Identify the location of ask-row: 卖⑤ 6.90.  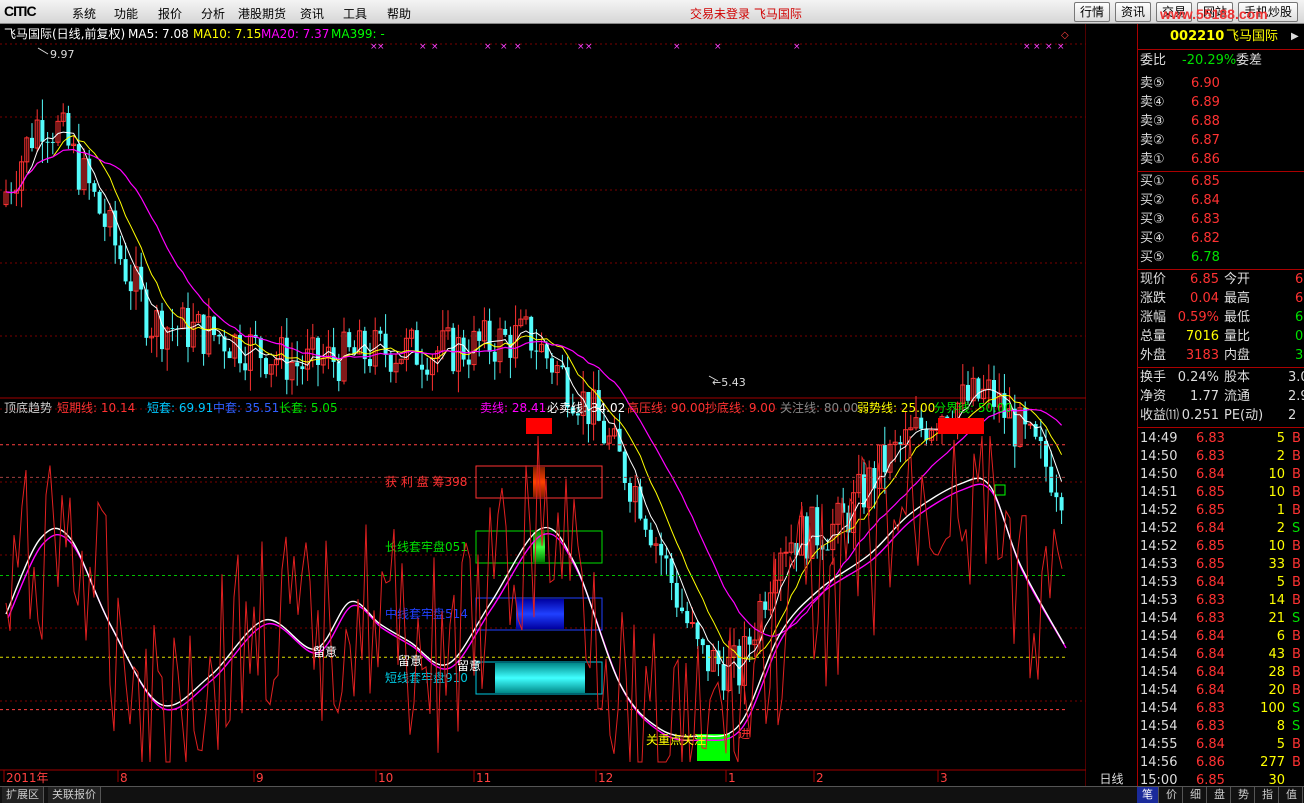
(1221, 84).